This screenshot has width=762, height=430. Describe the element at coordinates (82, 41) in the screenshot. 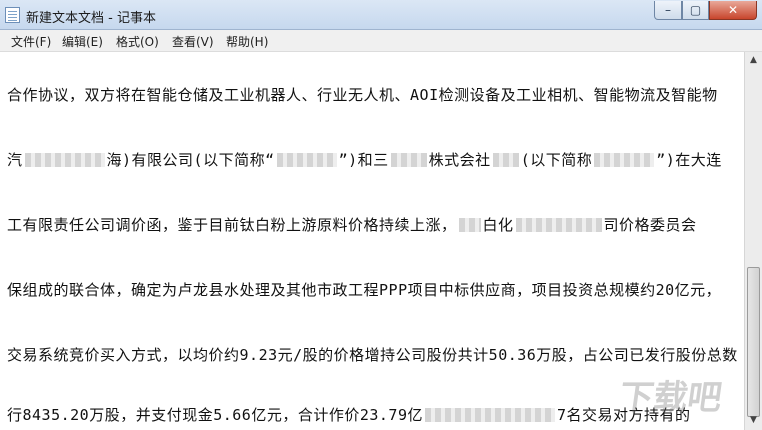

I see `menu-edit: 编辑(E)` at that location.